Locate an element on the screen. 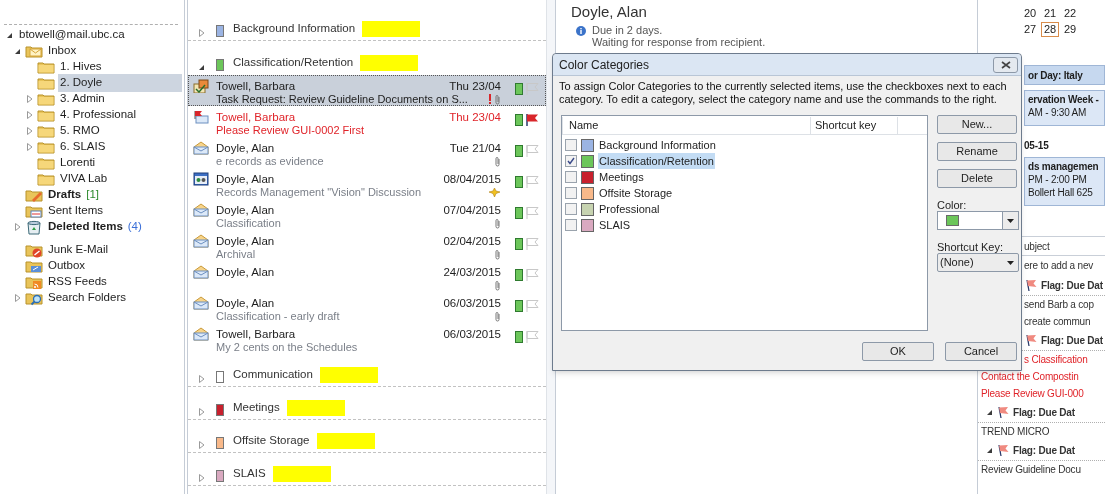 This screenshot has height=494, width=1105. folder-item: 2. Doyle is located at coordinates (120, 83).